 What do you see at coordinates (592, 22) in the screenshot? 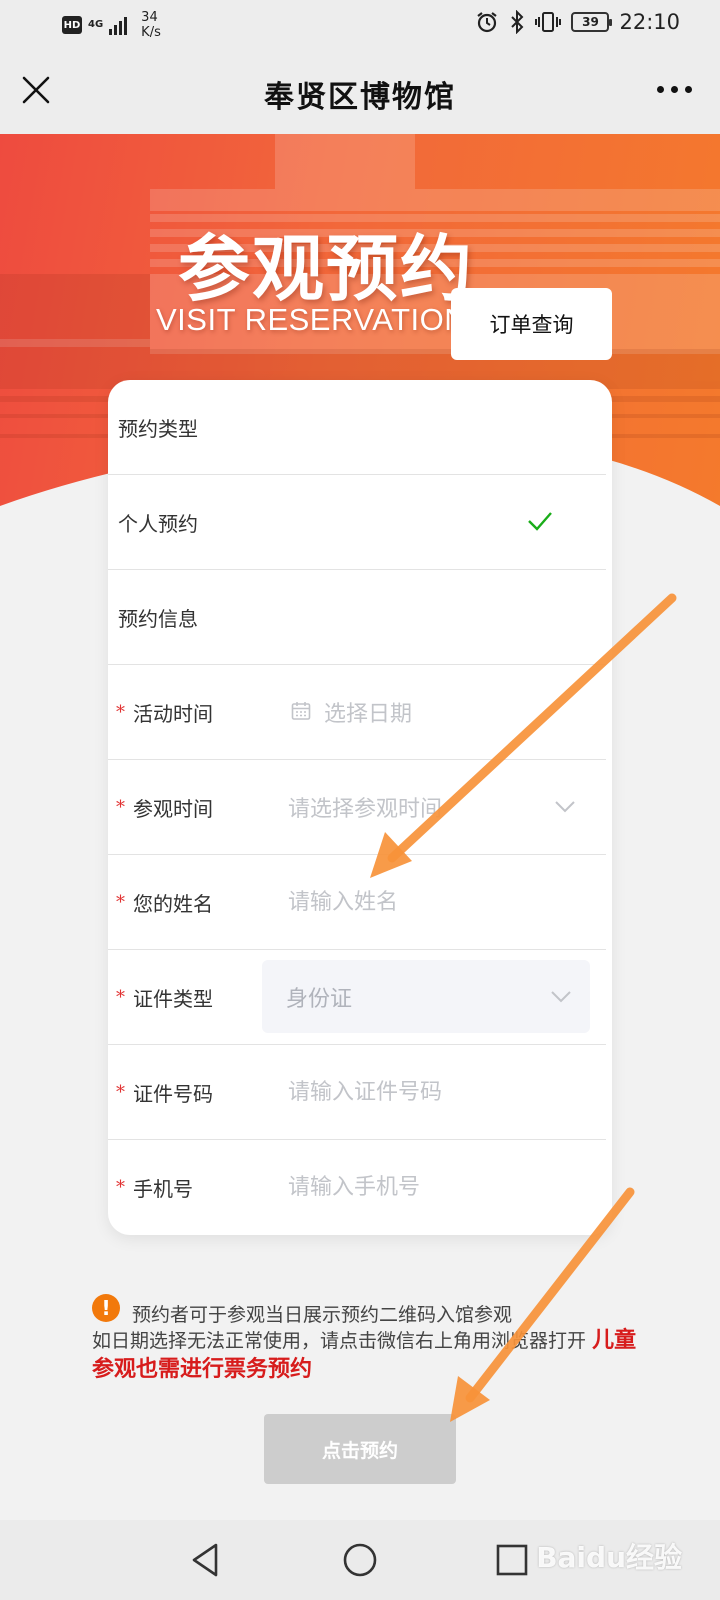
I see `battery-icon: 39` at bounding box center [592, 22].